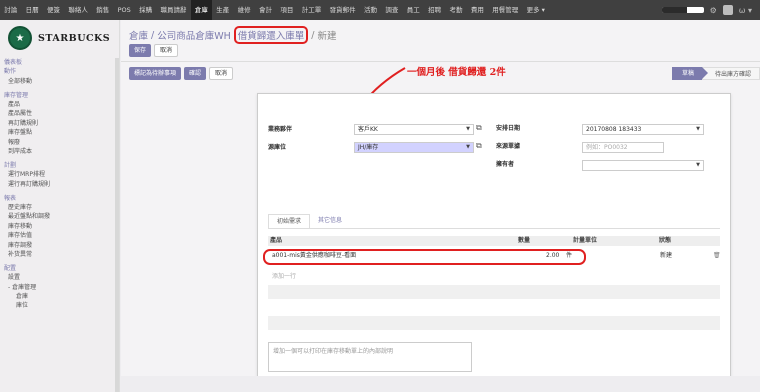  Describe the element at coordinates (508, 146) in the screenshot. I see `origin-label: 來源單據` at that location.